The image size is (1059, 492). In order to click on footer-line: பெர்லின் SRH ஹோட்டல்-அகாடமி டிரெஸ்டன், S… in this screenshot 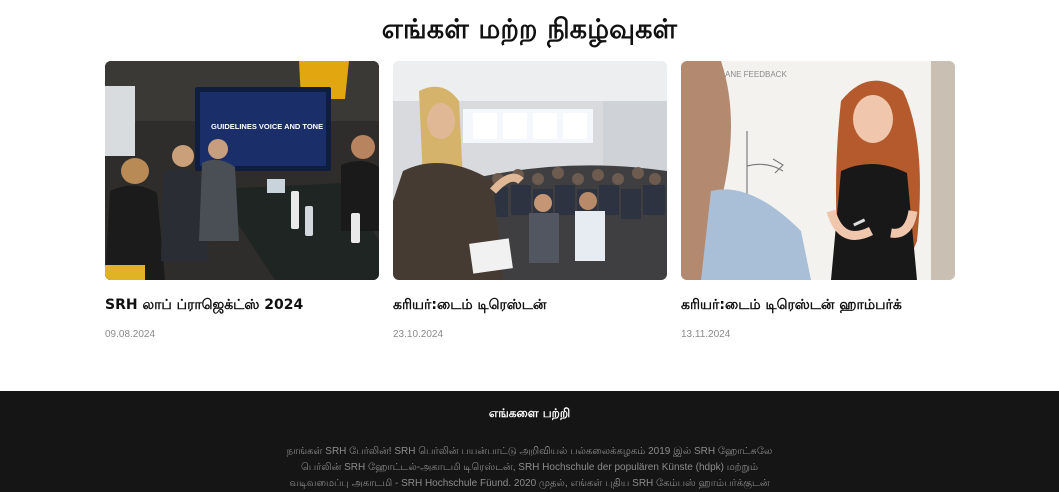, I will do `click(529, 467)`.